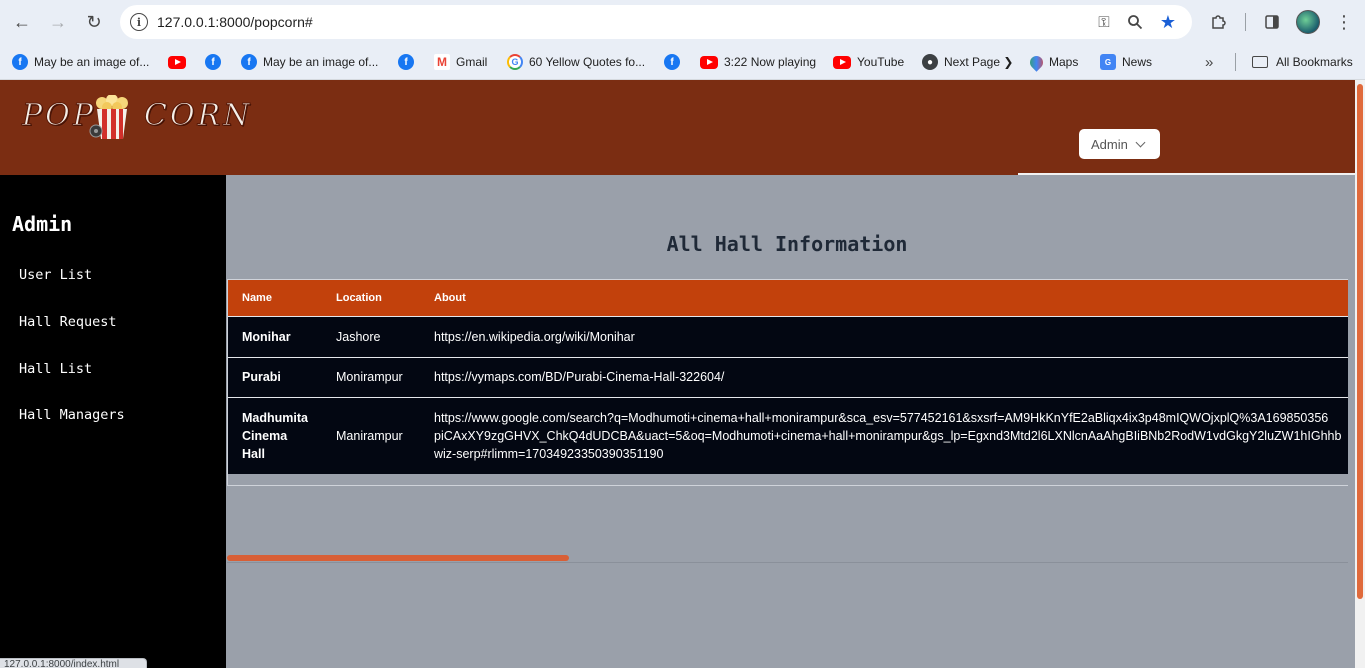 This screenshot has height=668, width=1365. What do you see at coordinates (1302, 62) in the screenshot?
I see `all-bookmarks-folder: All Bookmarks` at bounding box center [1302, 62].